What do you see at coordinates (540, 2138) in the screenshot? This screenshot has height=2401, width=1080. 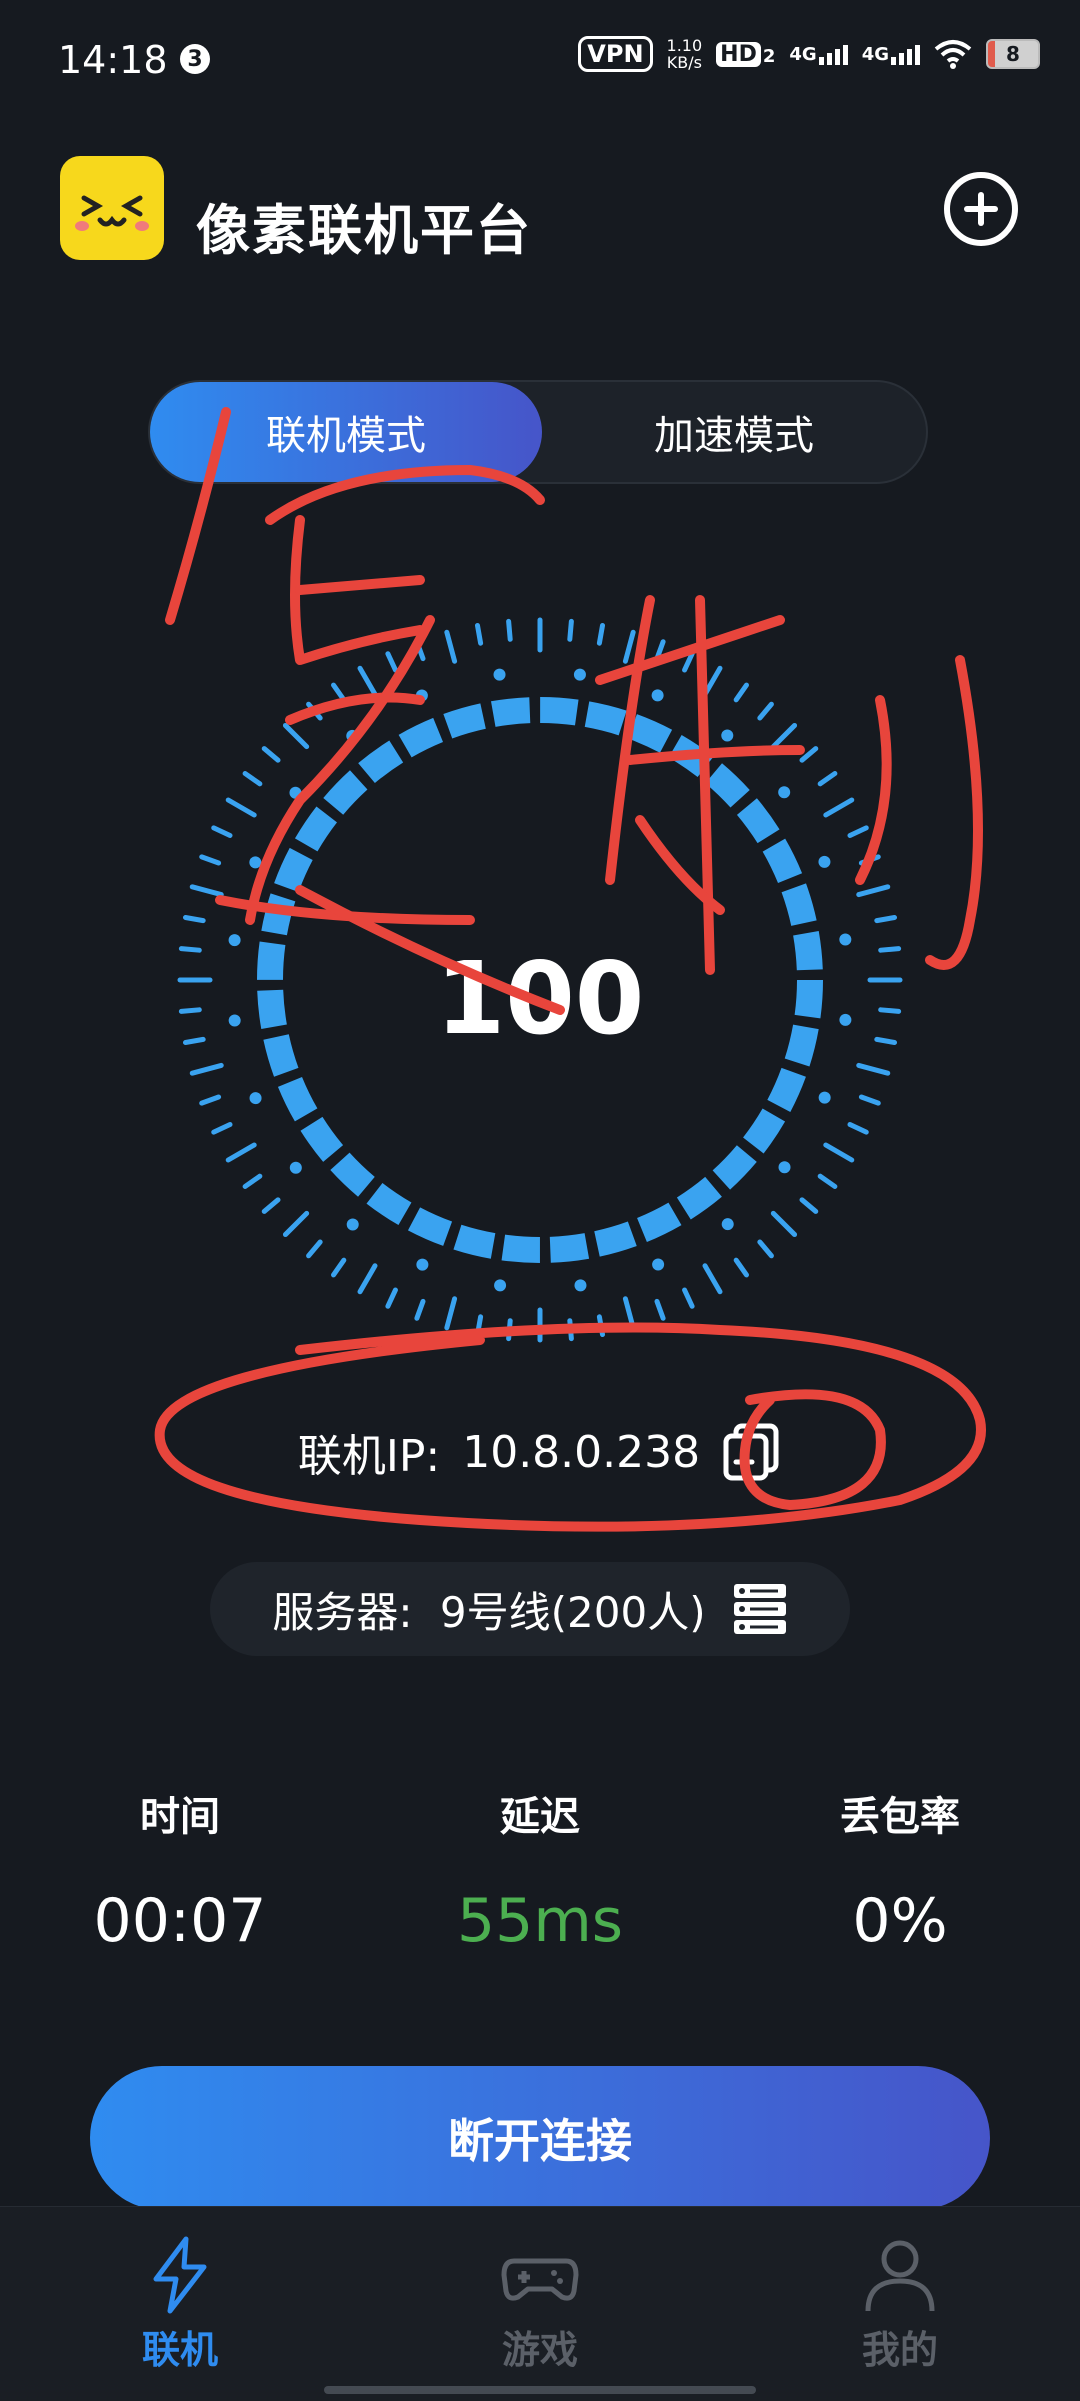 I see `disconnect-button: 断开连接` at bounding box center [540, 2138].